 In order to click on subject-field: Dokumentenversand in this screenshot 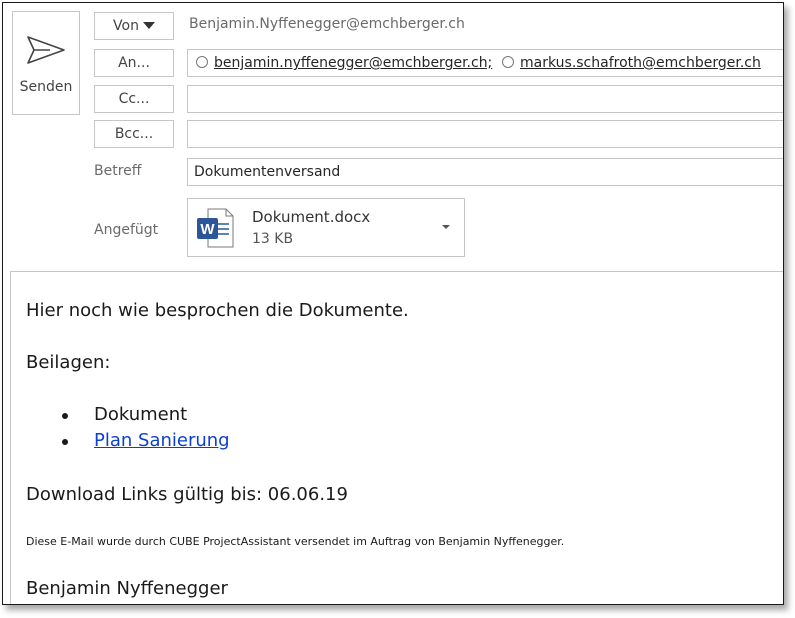, I will do `click(485, 172)`.